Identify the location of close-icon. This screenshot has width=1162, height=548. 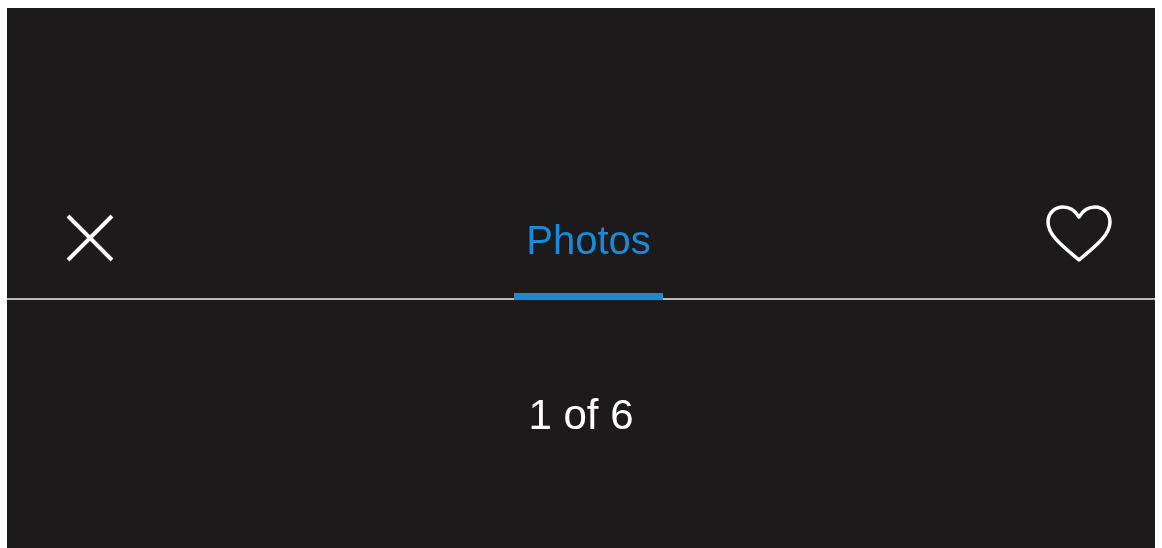
(90, 238).